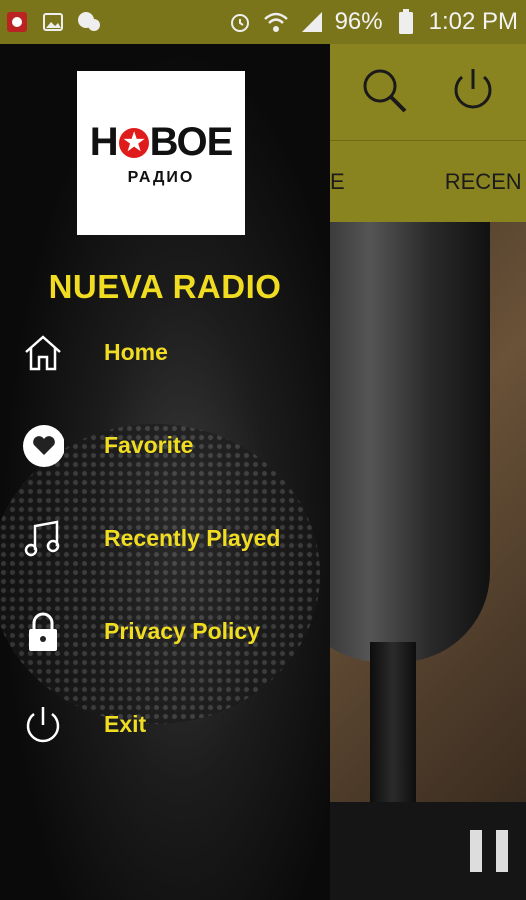 This screenshot has width=526, height=900. What do you see at coordinates (161, 141) in the screenshot?
I see `logo-wordmark: Н ★ ВОЕ` at bounding box center [161, 141].